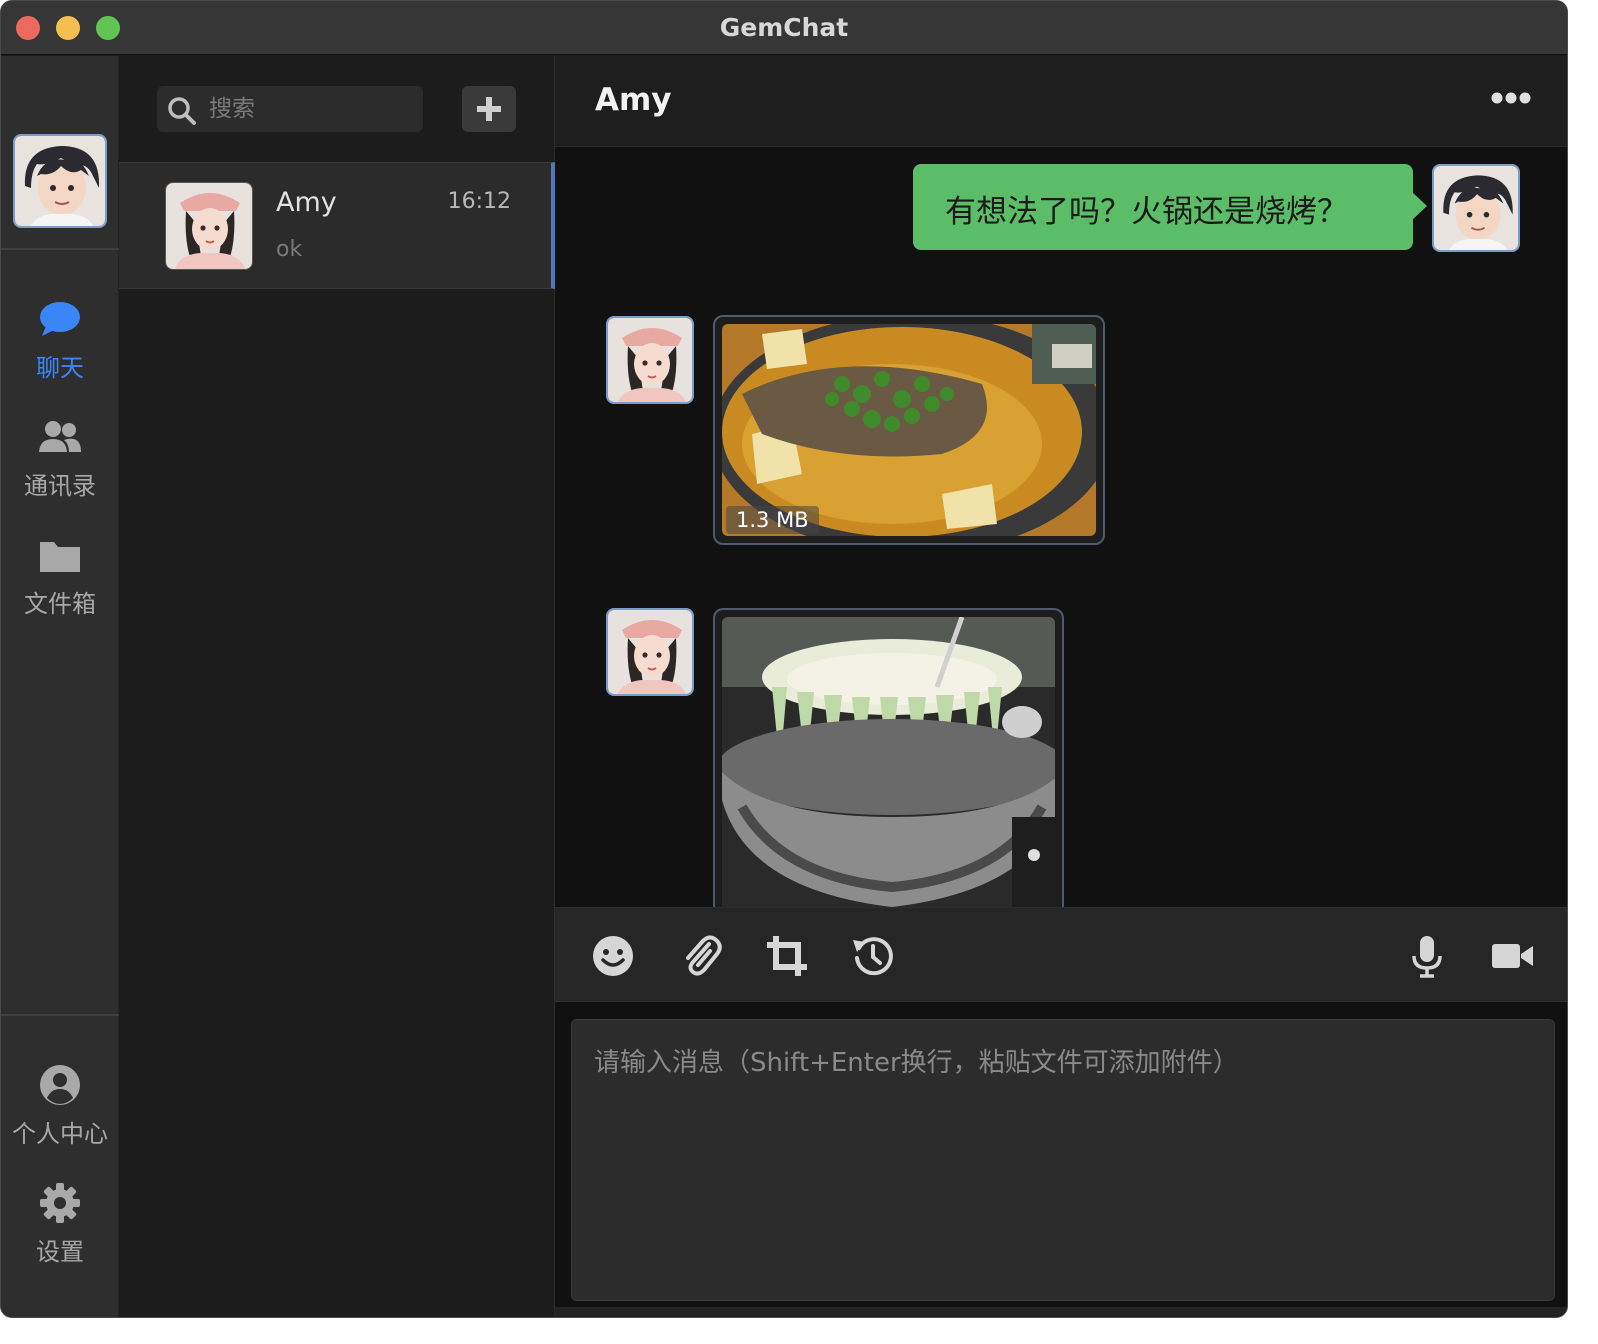  I want to click on fish-hotpot-image, so click(909, 430).